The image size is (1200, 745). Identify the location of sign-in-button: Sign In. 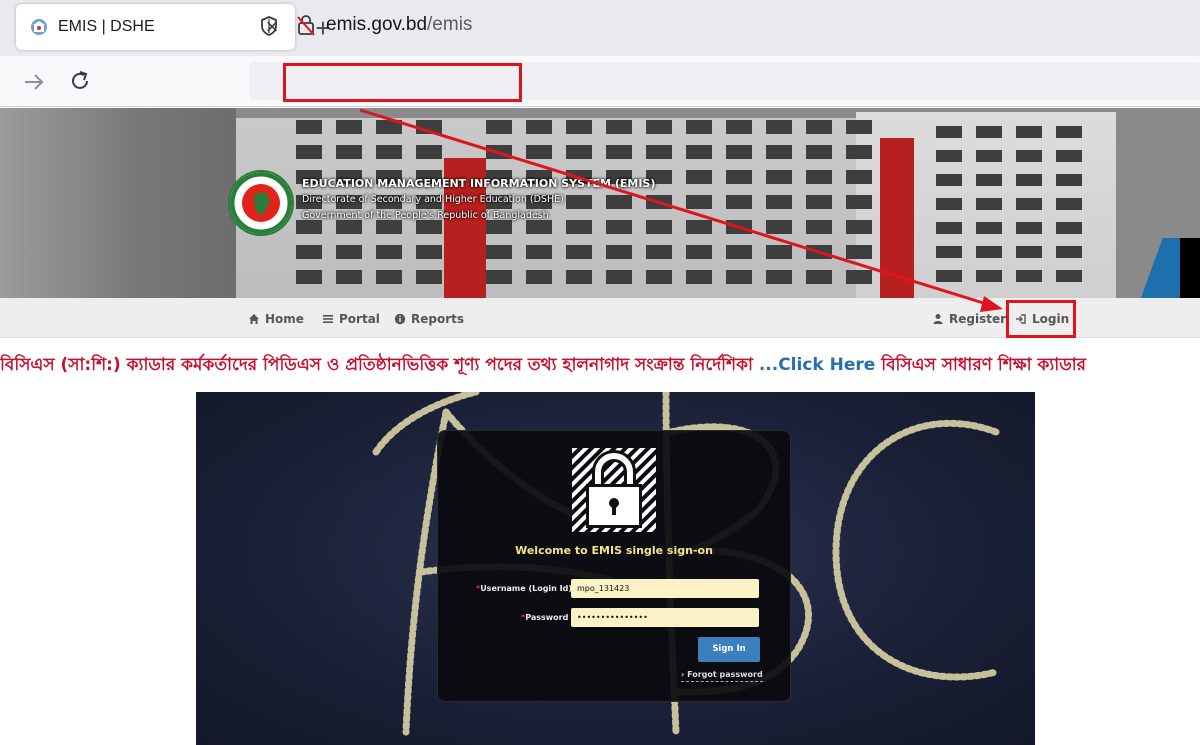
(729, 649).